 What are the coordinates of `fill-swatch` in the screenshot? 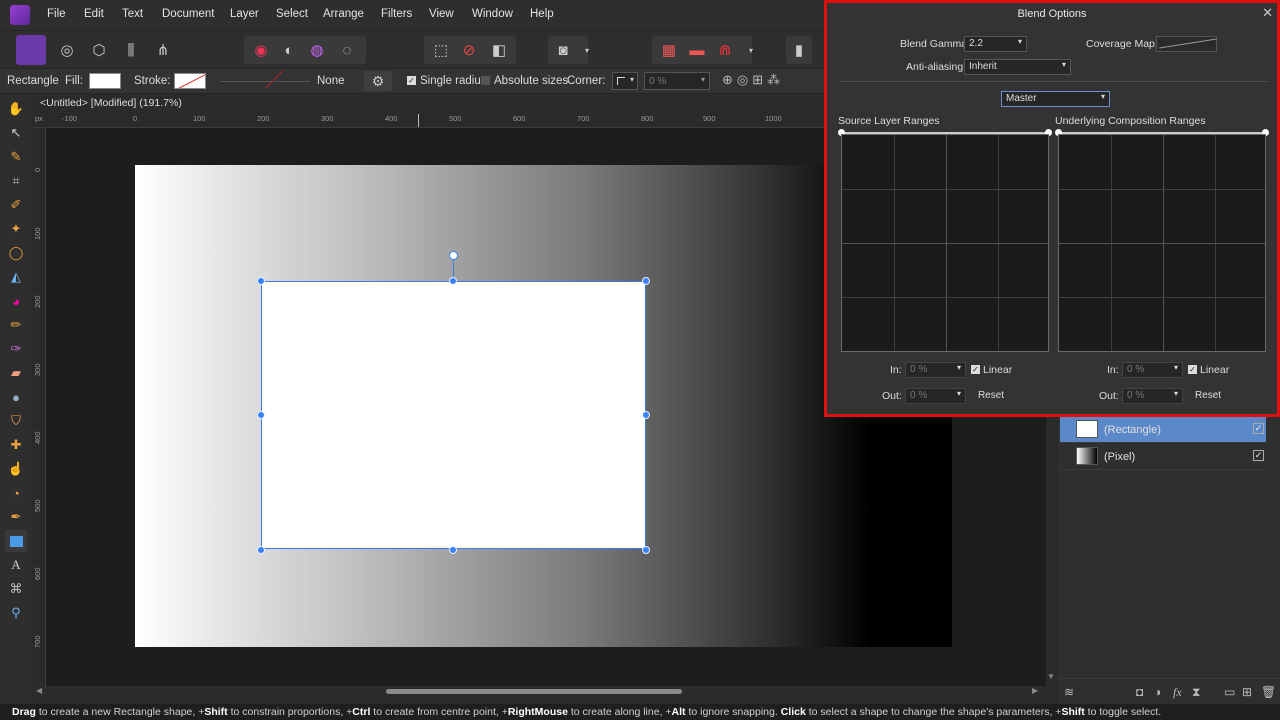 It's located at (105, 81).